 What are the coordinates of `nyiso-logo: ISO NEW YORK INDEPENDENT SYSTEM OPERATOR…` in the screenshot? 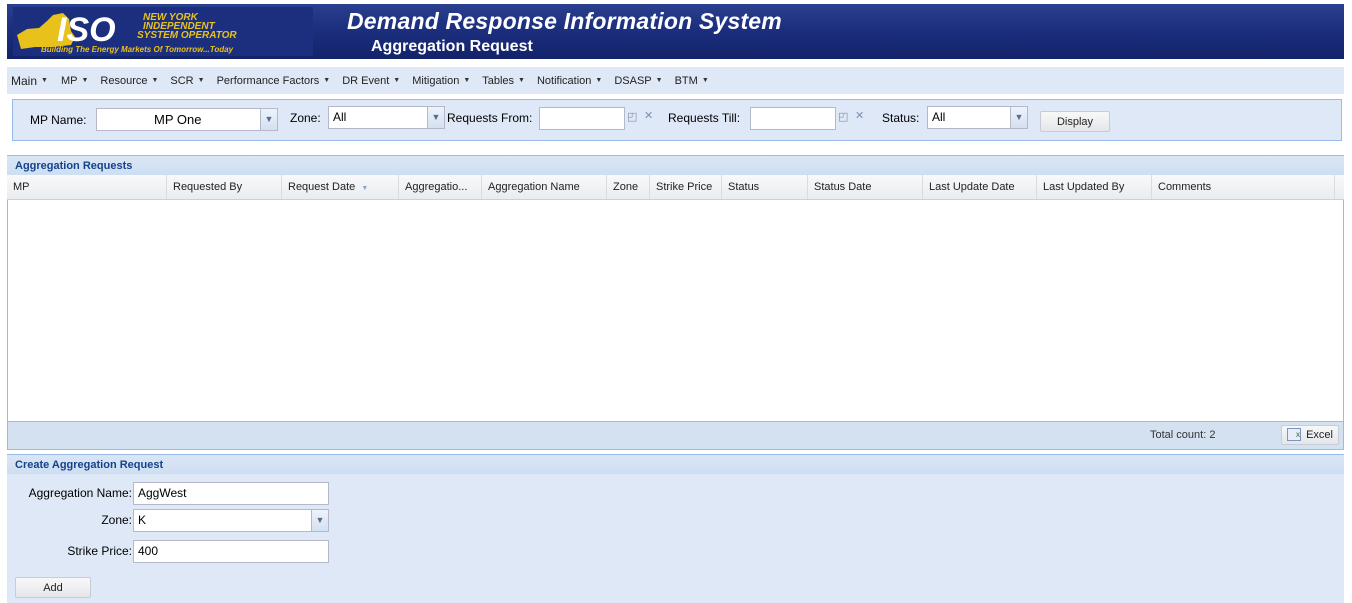 It's located at (163, 31).